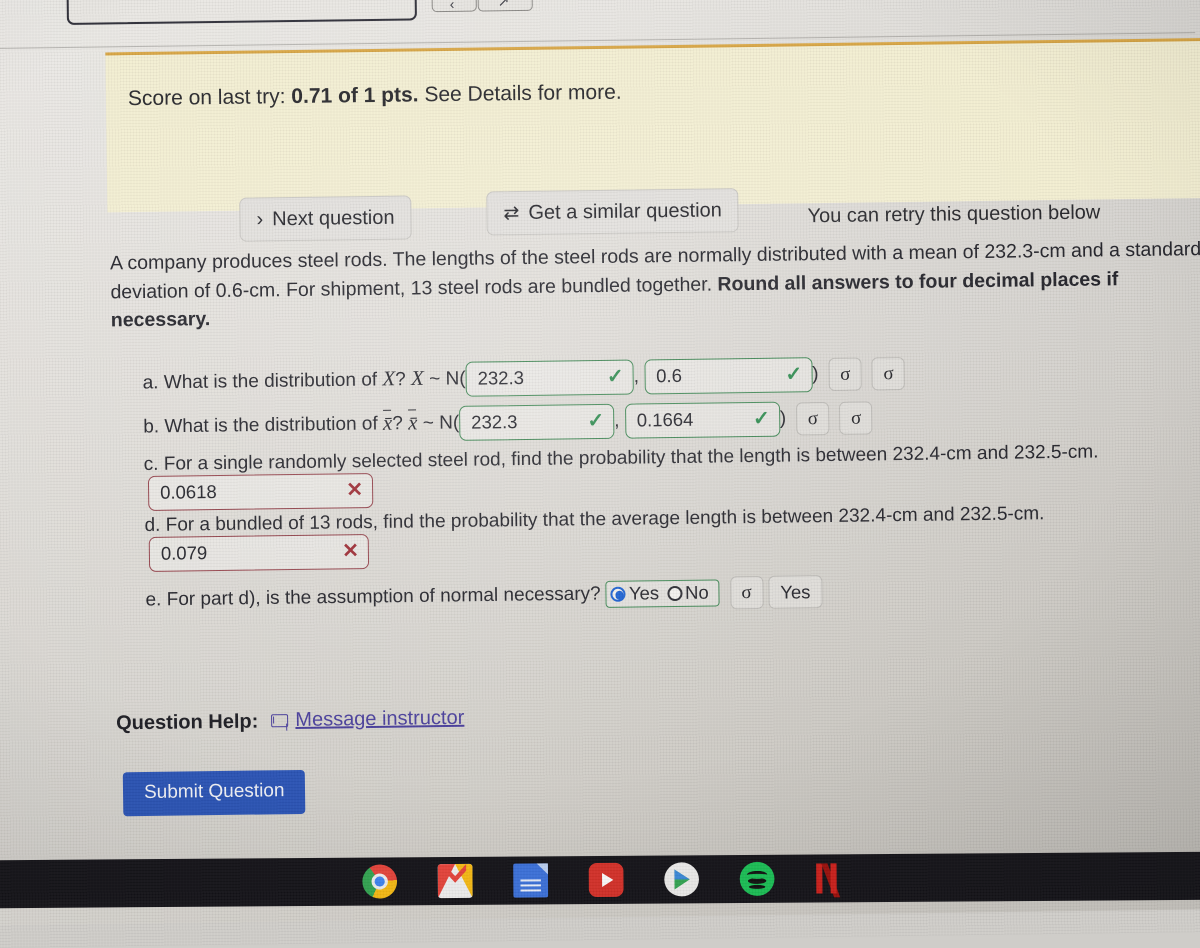 Image resolution: width=1200 pixels, height=948 pixels. Describe the element at coordinates (606, 880) in the screenshot. I see `youtube-icon` at that location.